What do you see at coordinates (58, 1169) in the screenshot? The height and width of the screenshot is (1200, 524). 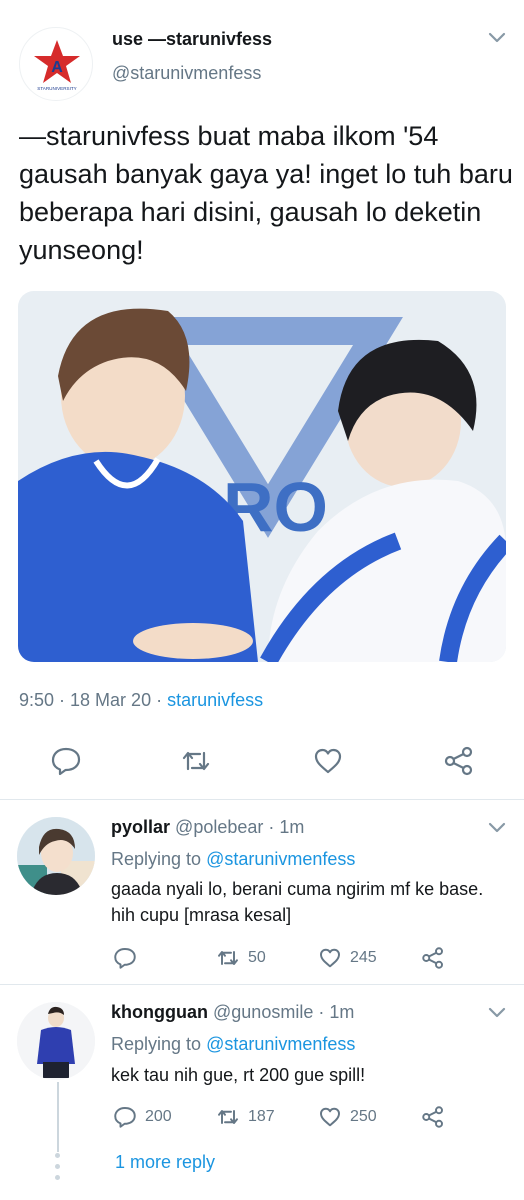 I see `thread-dots` at bounding box center [58, 1169].